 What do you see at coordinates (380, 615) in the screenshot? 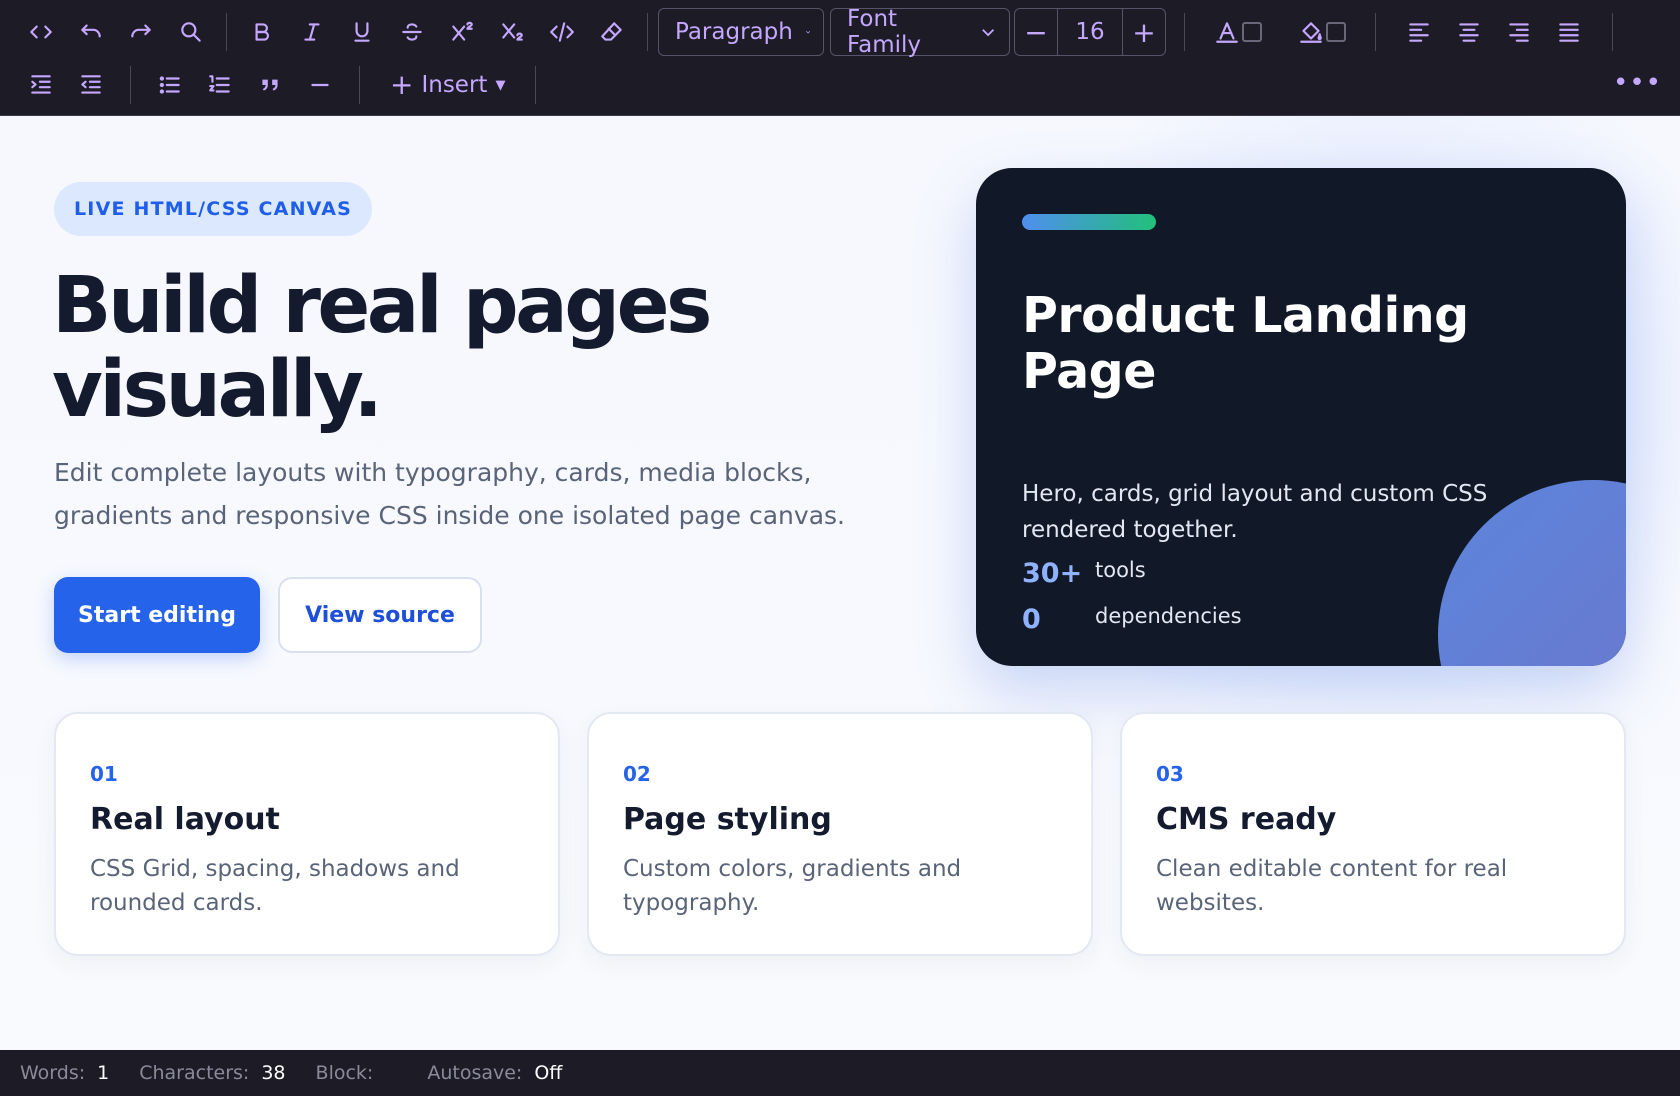
I see `view-source-button: View source` at bounding box center [380, 615].